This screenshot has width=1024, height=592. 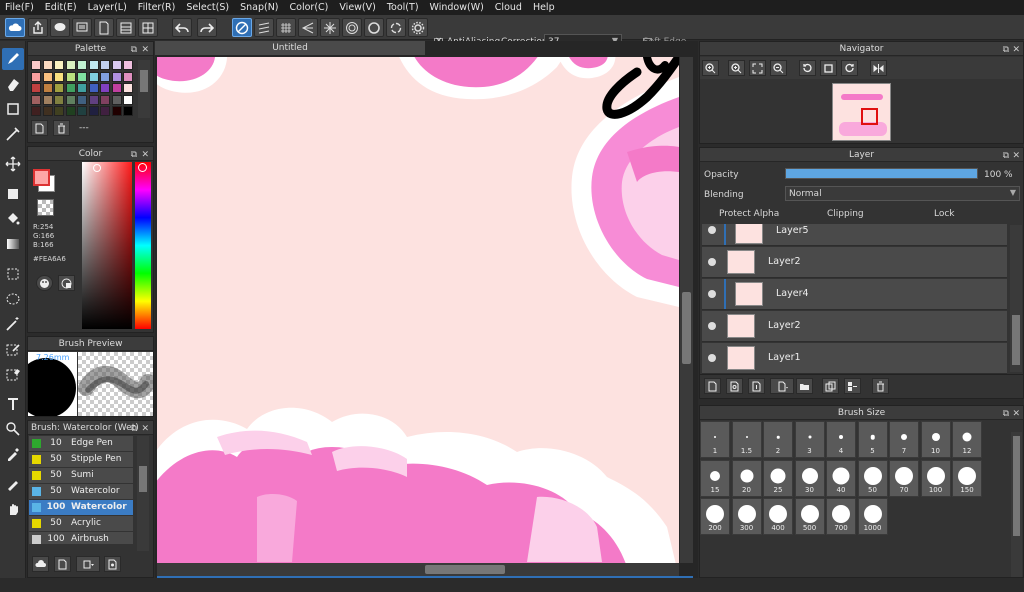 What do you see at coordinates (778, 68) in the screenshot?
I see `zoom-out-button` at bounding box center [778, 68].